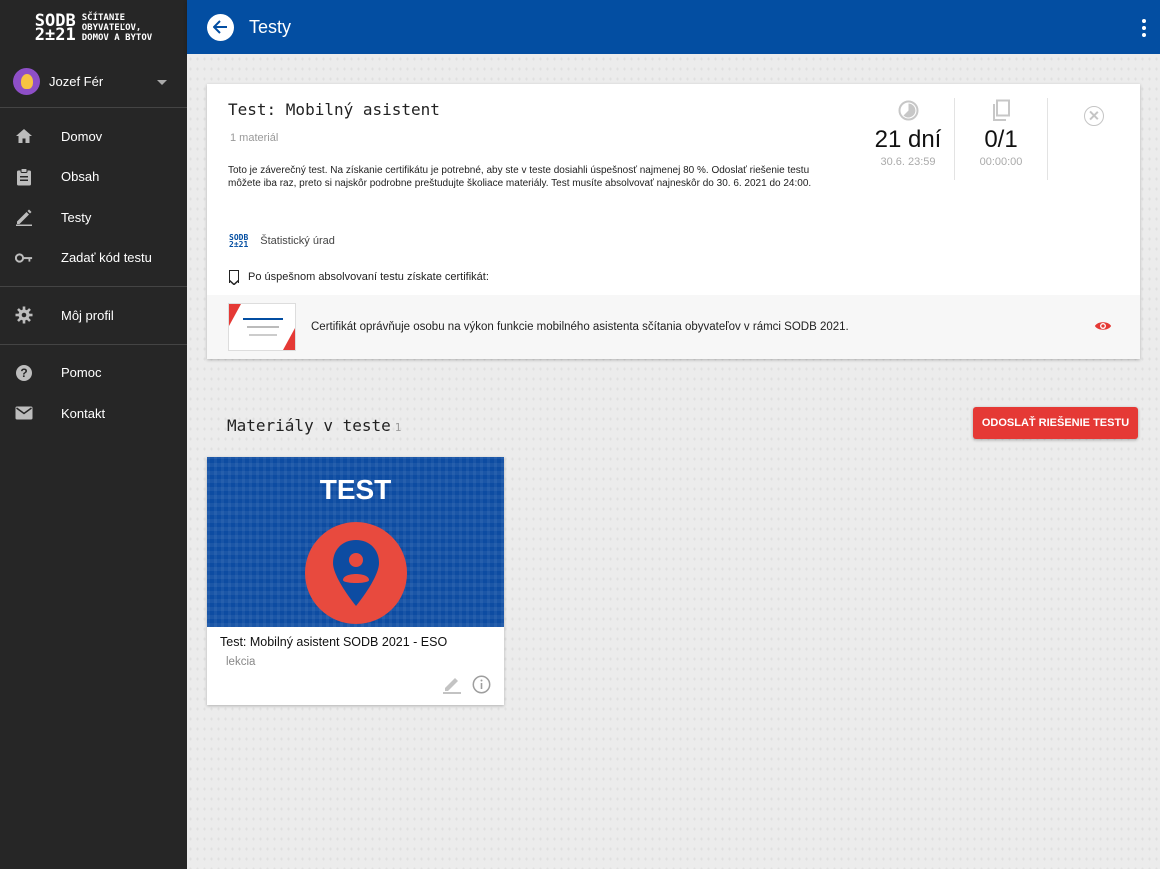 This screenshot has width=1160, height=869. I want to click on gear-icon, so click(24, 315).